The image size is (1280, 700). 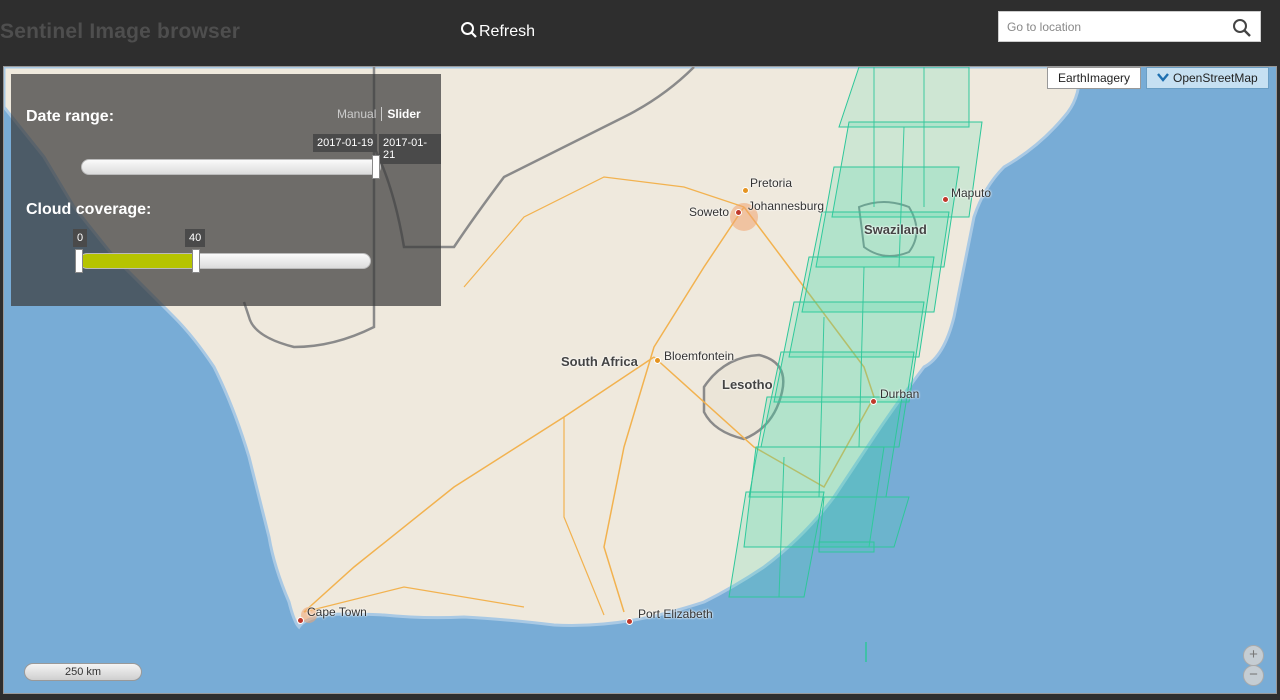 I want to click on zoom-in-button: +, so click(x=1253, y=655).